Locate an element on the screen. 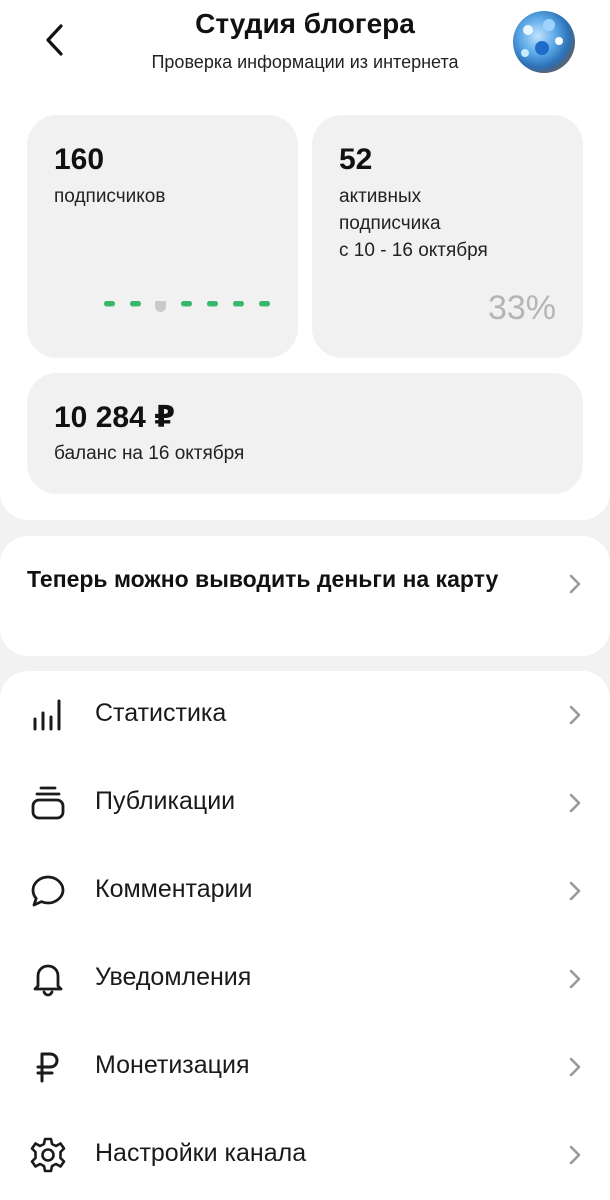  active-label-line2: подписчика is located at coordinates (390, 223).